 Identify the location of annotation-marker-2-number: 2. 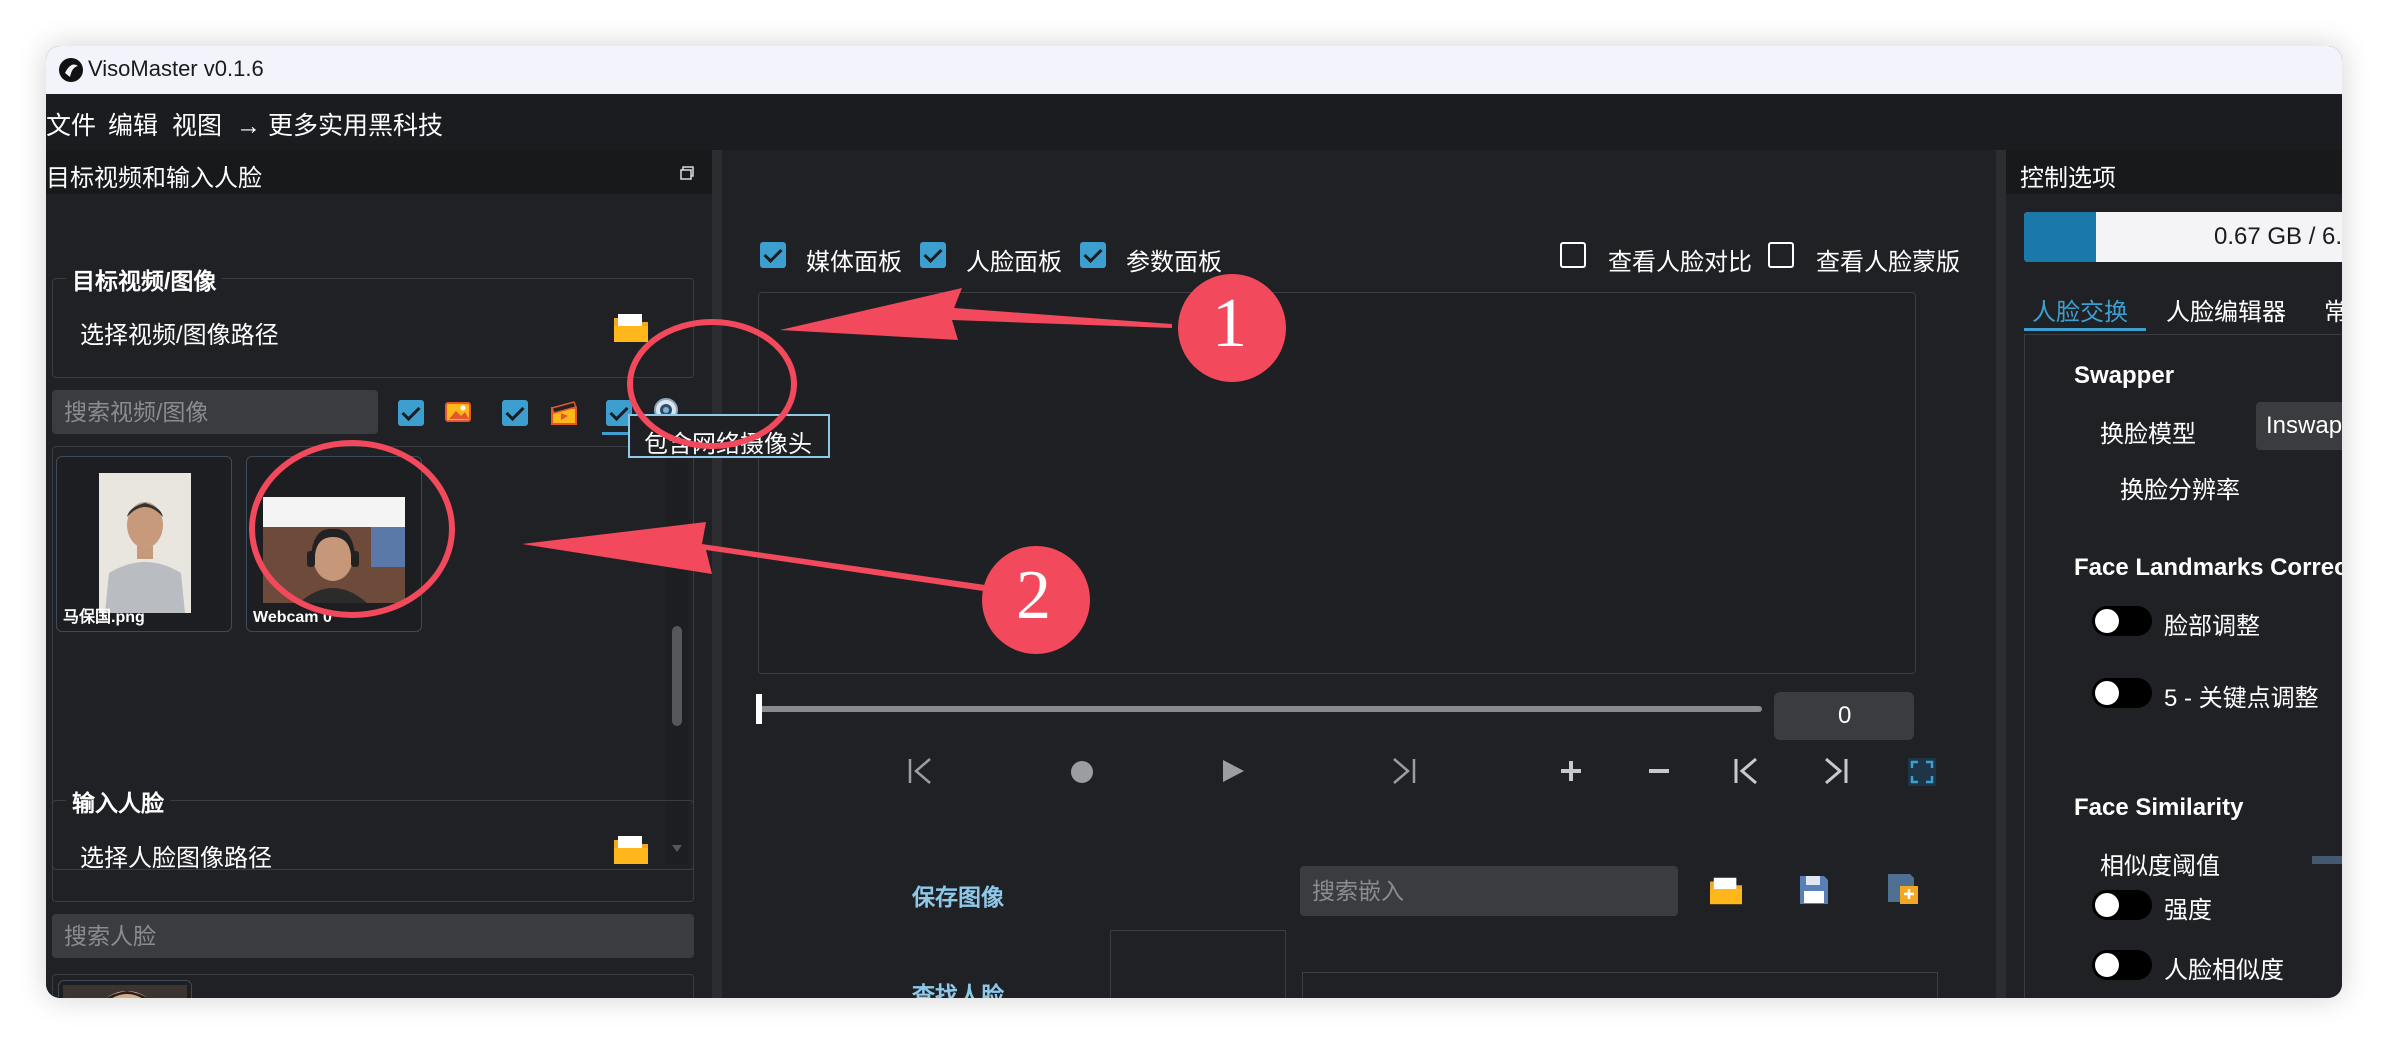
(1033, 595).